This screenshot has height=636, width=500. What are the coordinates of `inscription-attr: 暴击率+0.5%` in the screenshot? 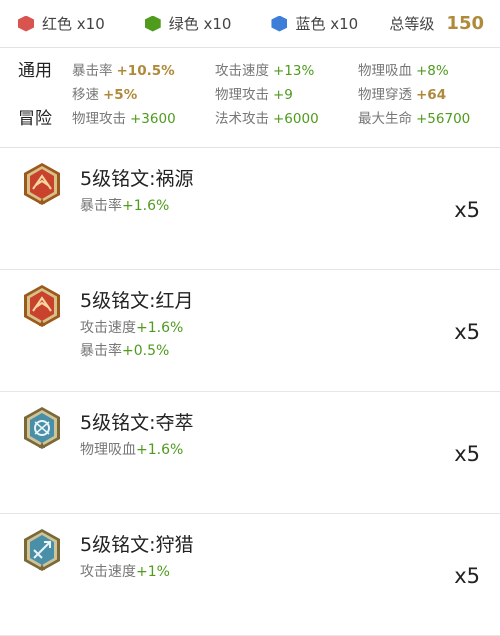 It's located at (131, 351).